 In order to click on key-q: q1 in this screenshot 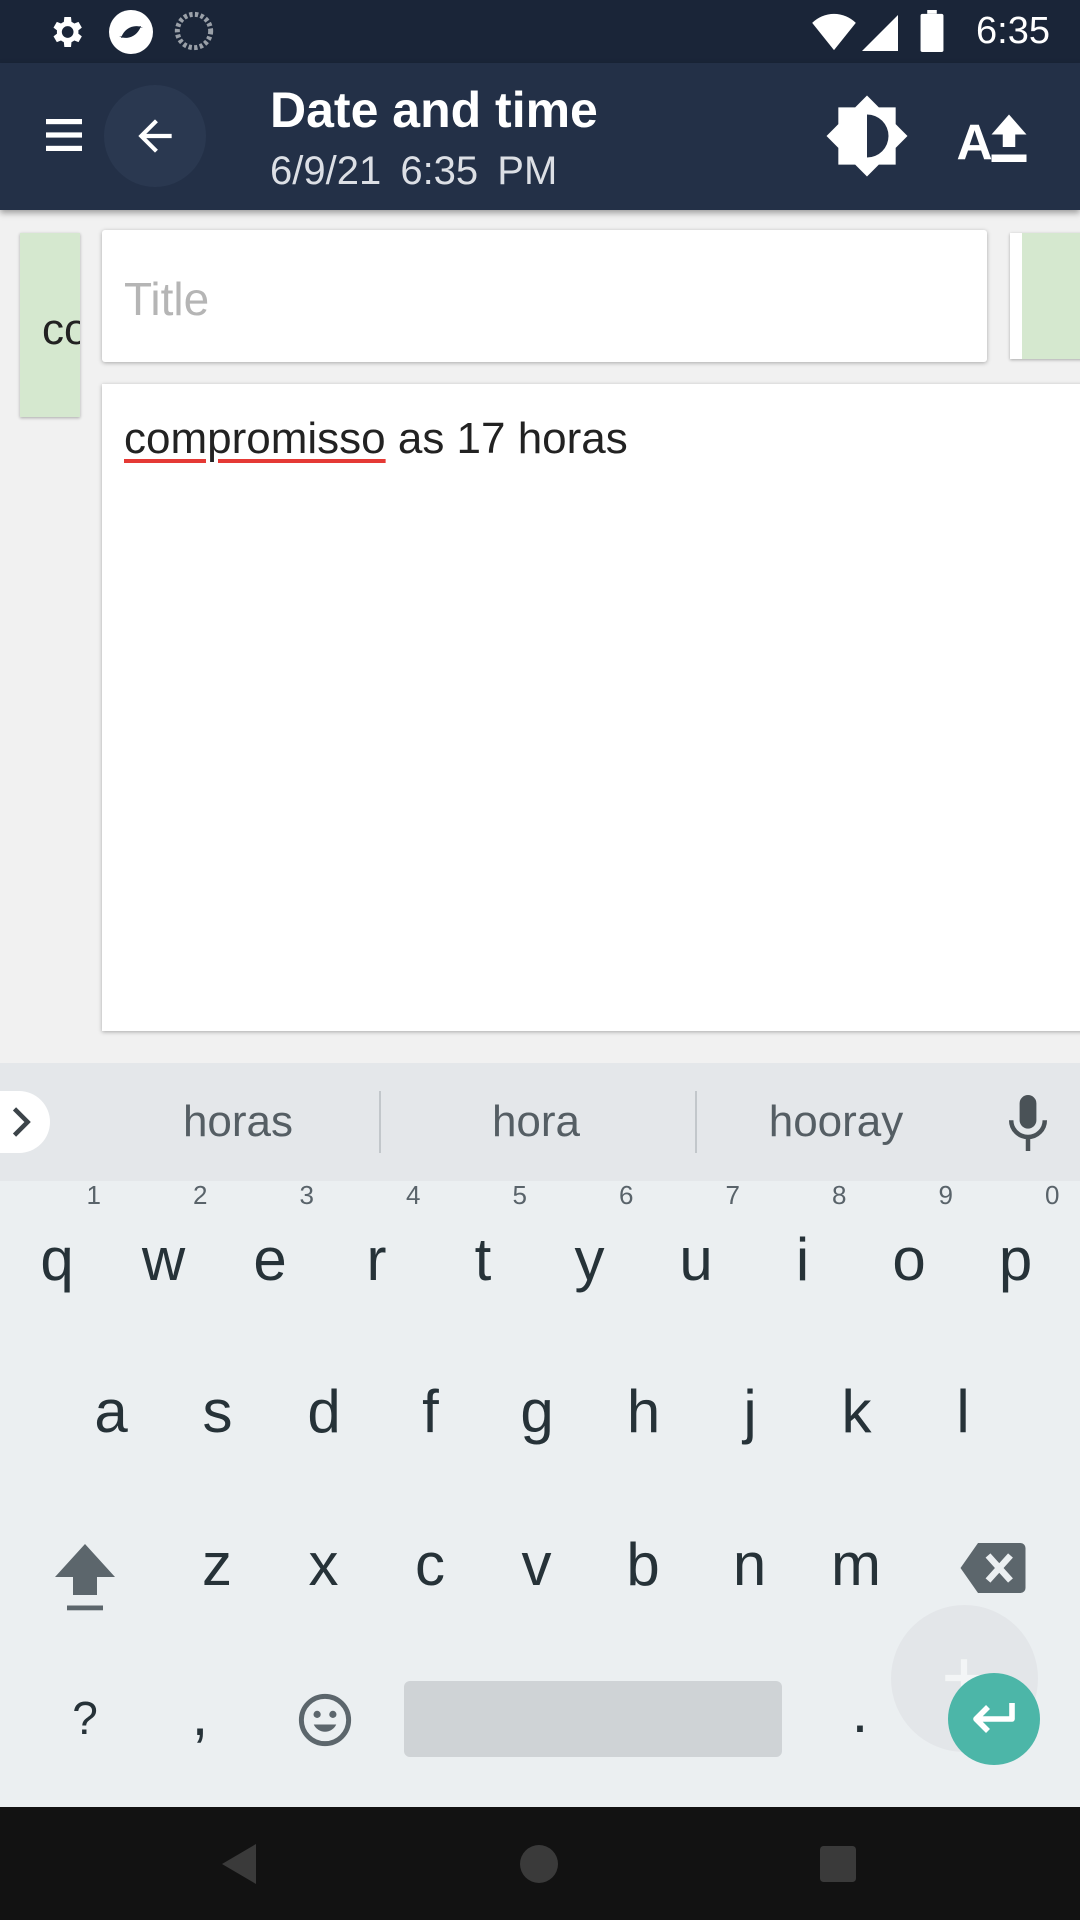, I will do `click(57, 1251)`.